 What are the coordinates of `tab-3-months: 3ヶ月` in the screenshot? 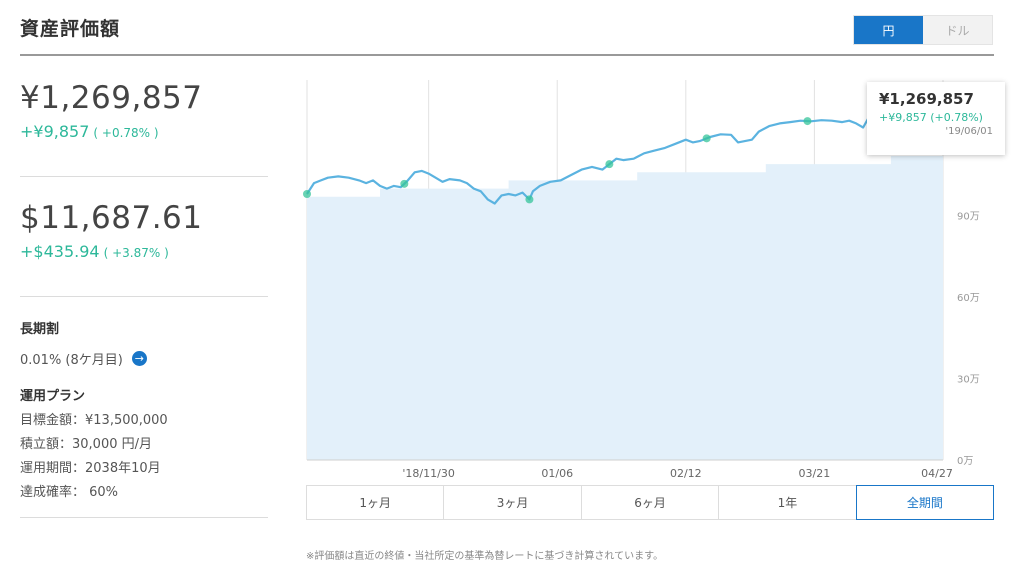 It's located at (513, 502).